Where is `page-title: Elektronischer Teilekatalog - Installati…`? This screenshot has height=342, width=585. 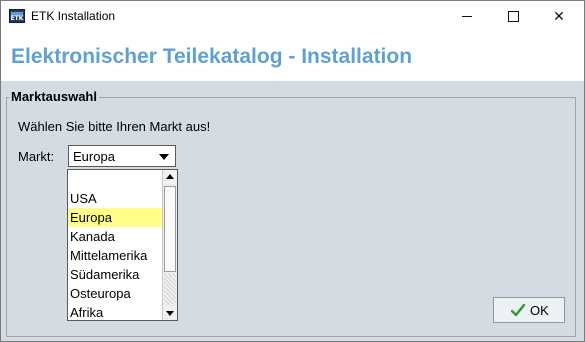 page-title: Elektronischer Teilekatalog - Installati… is located at coordinates (212, 56).